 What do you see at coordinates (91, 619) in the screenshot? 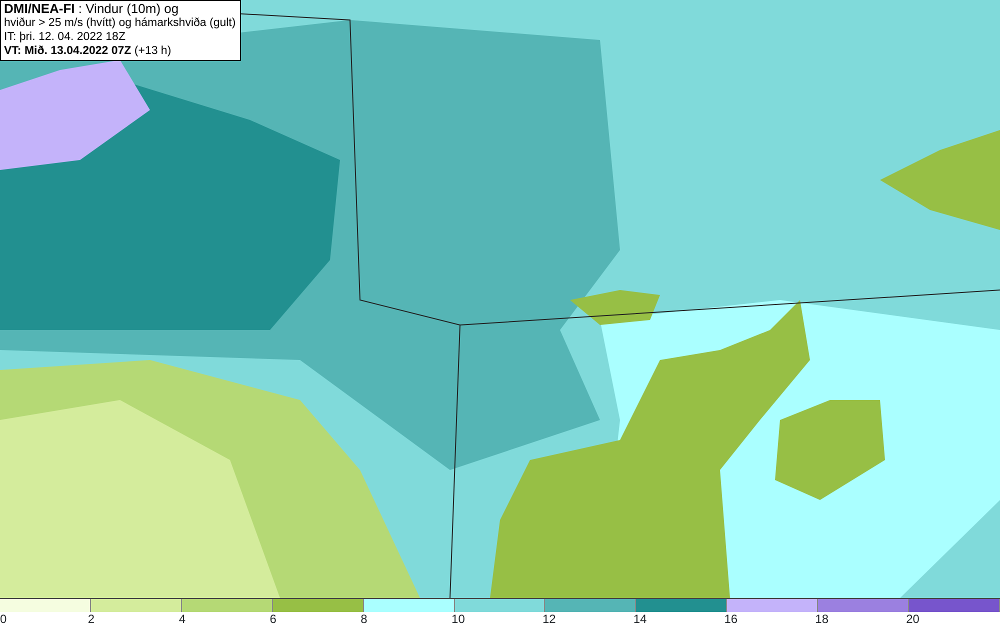
I see `legend-label: 2` at bounding box center [91, 619].